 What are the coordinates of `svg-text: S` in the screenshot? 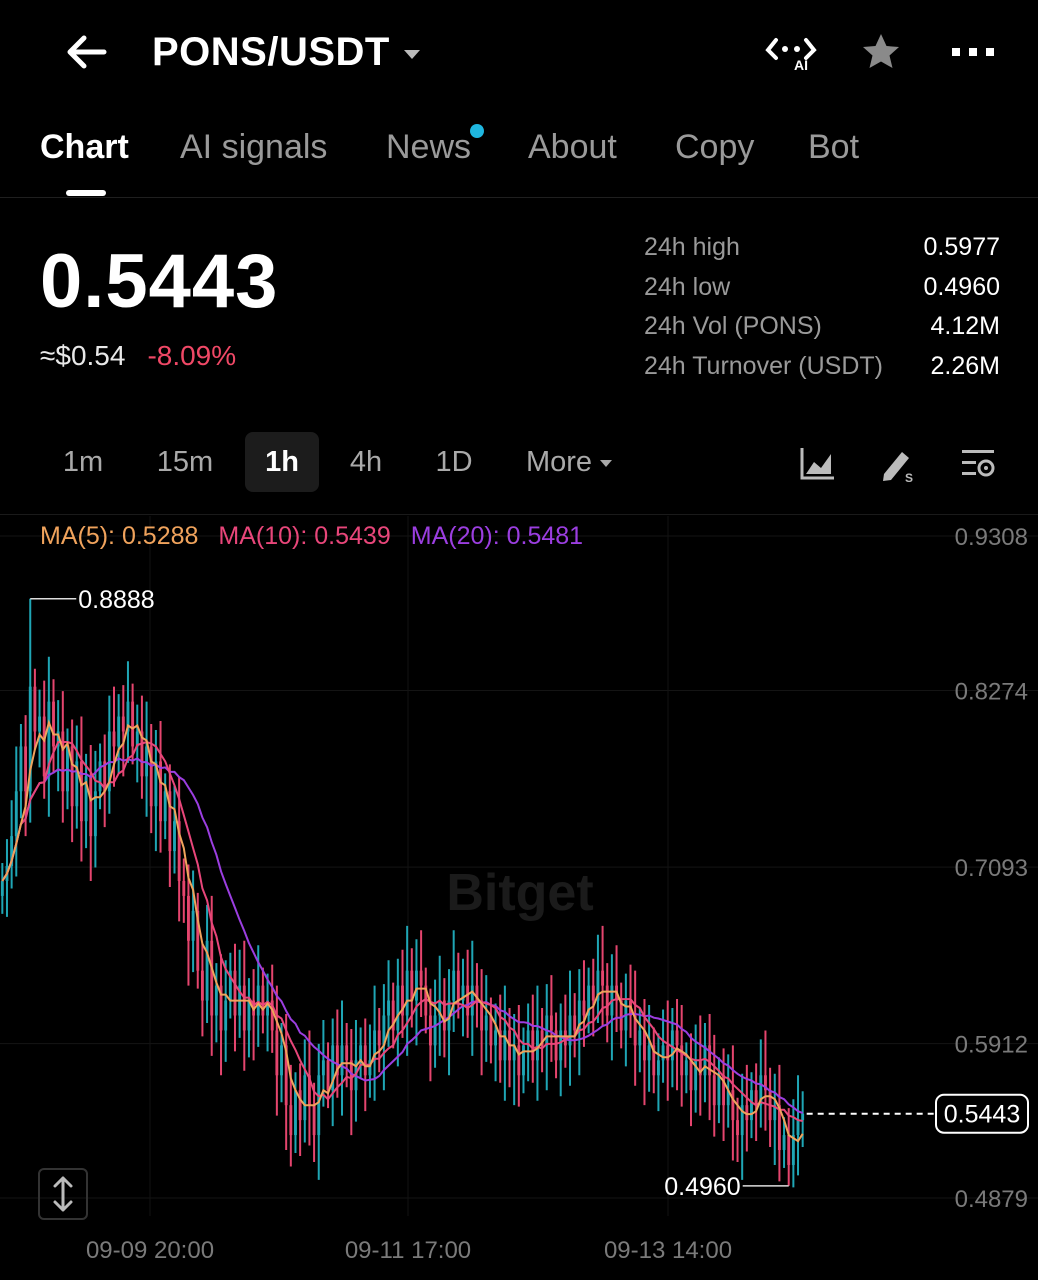 It's located at (909, 477).